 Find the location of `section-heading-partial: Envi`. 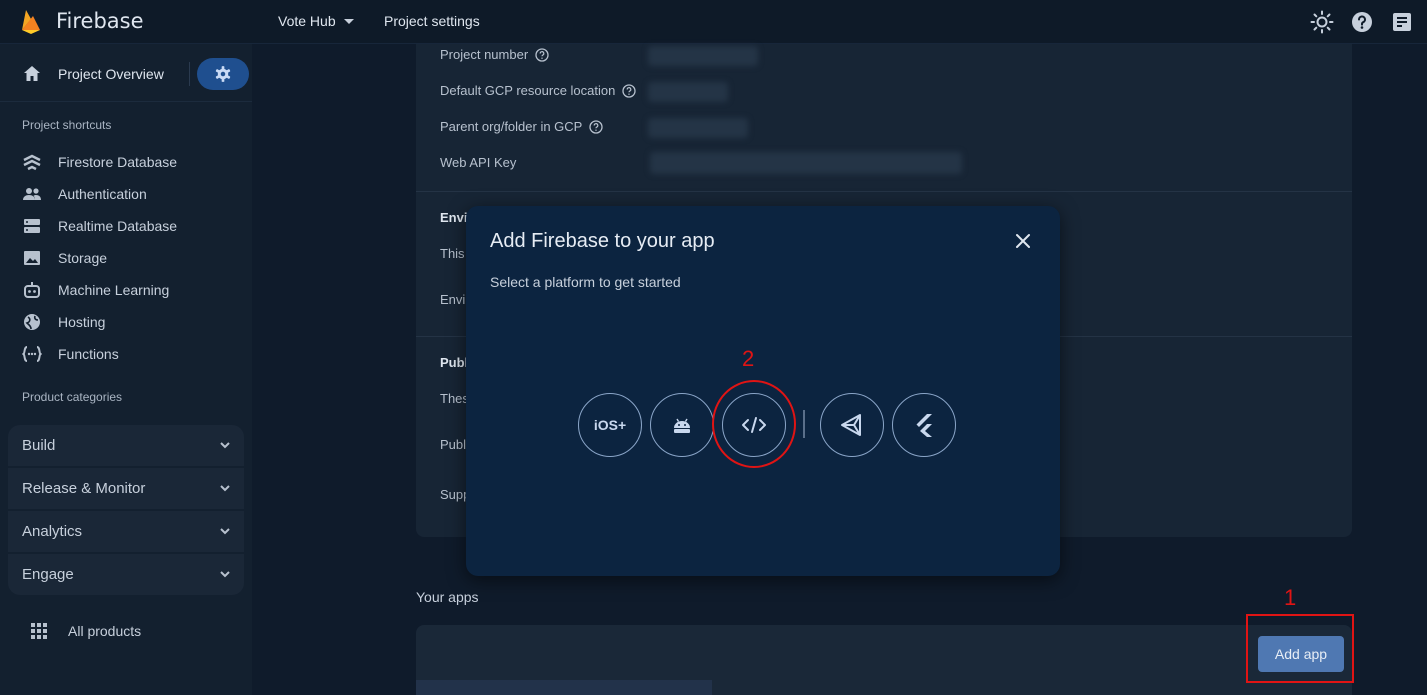

section-heading-partial: Envi is located at coordinates (454, 217).